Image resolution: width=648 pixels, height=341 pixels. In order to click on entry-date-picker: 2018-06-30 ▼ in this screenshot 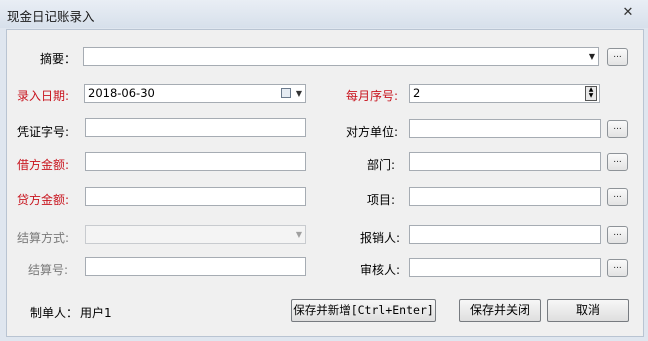, I will do `click(195, 93)`.